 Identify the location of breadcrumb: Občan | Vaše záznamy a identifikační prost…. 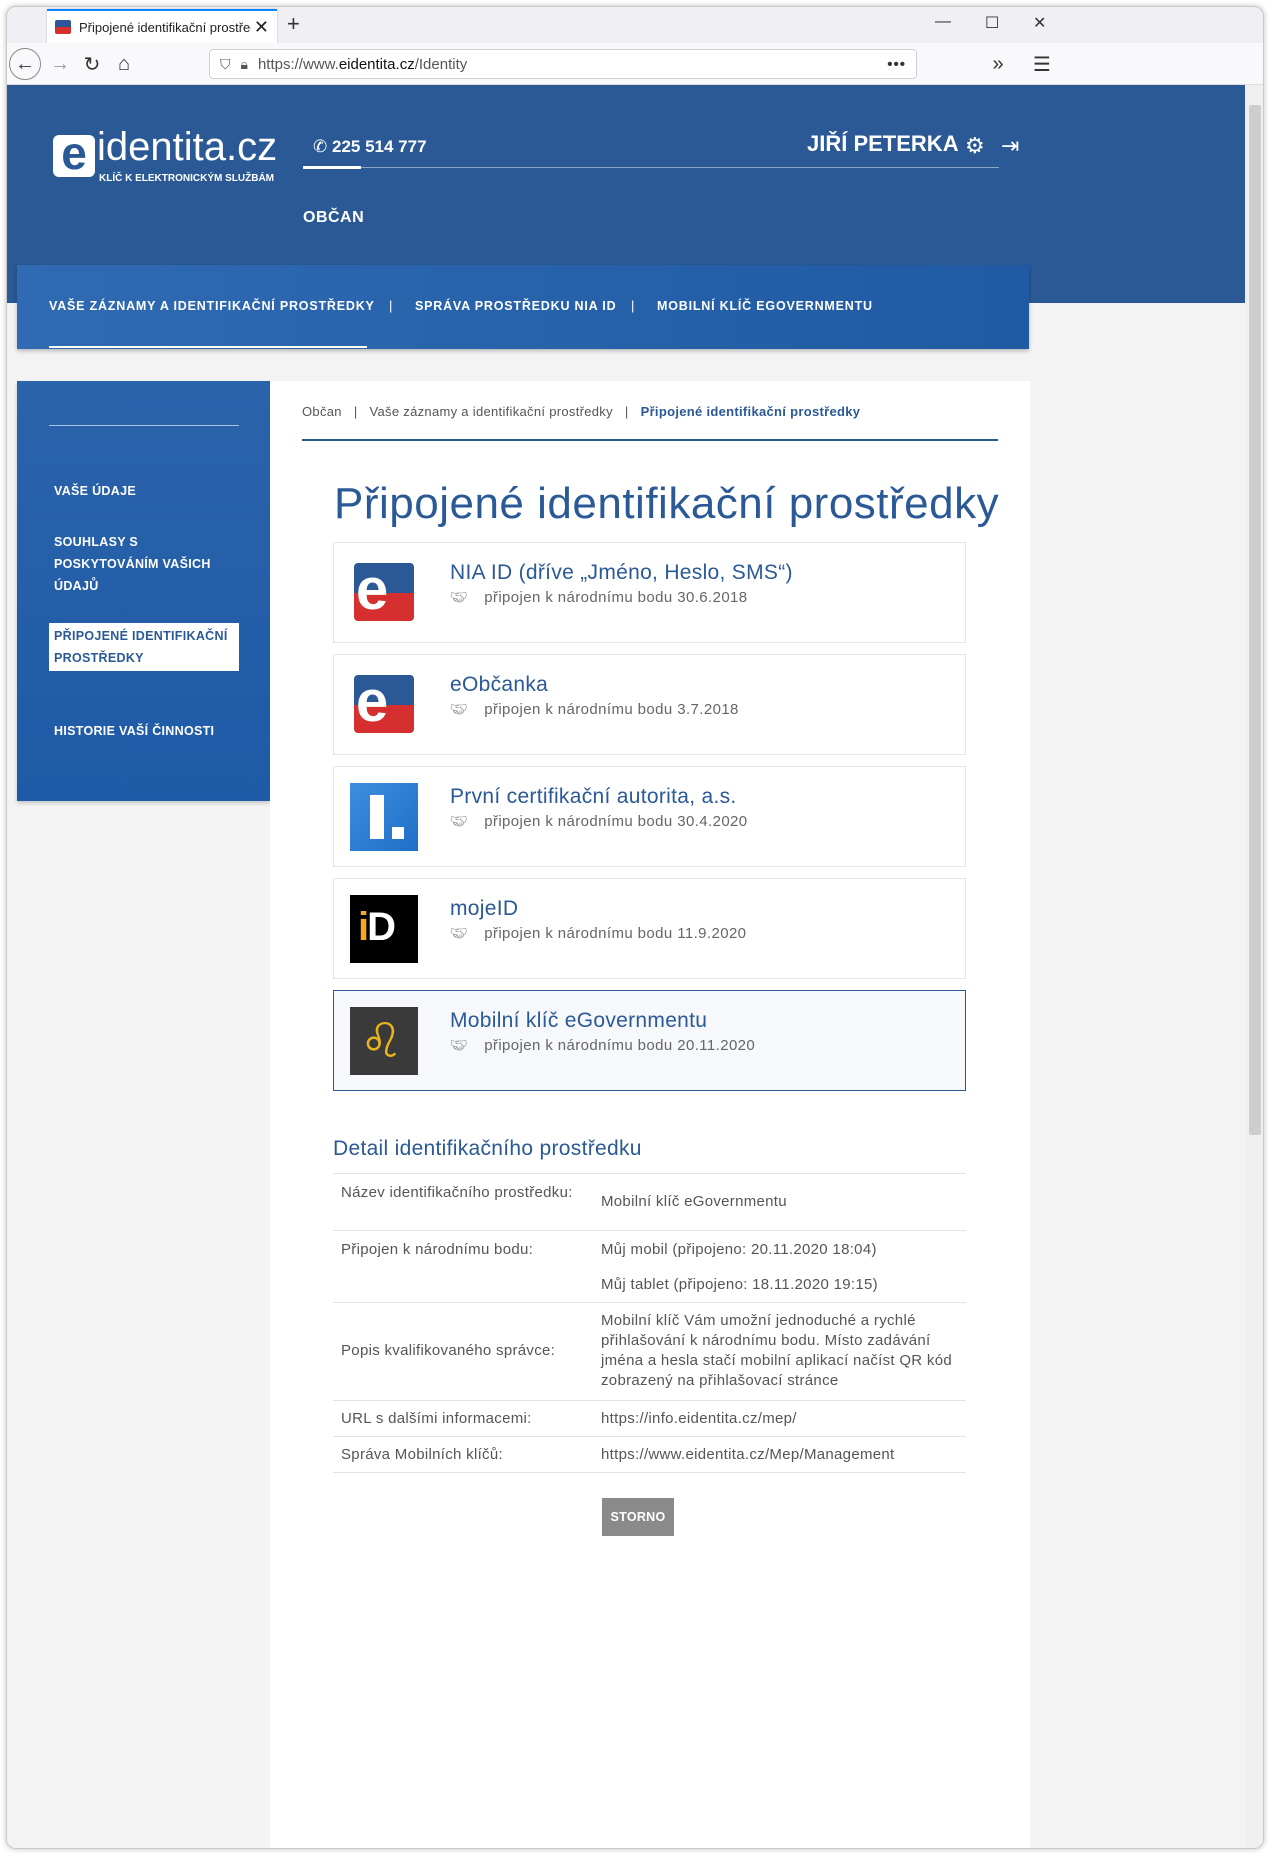
(581, 411).